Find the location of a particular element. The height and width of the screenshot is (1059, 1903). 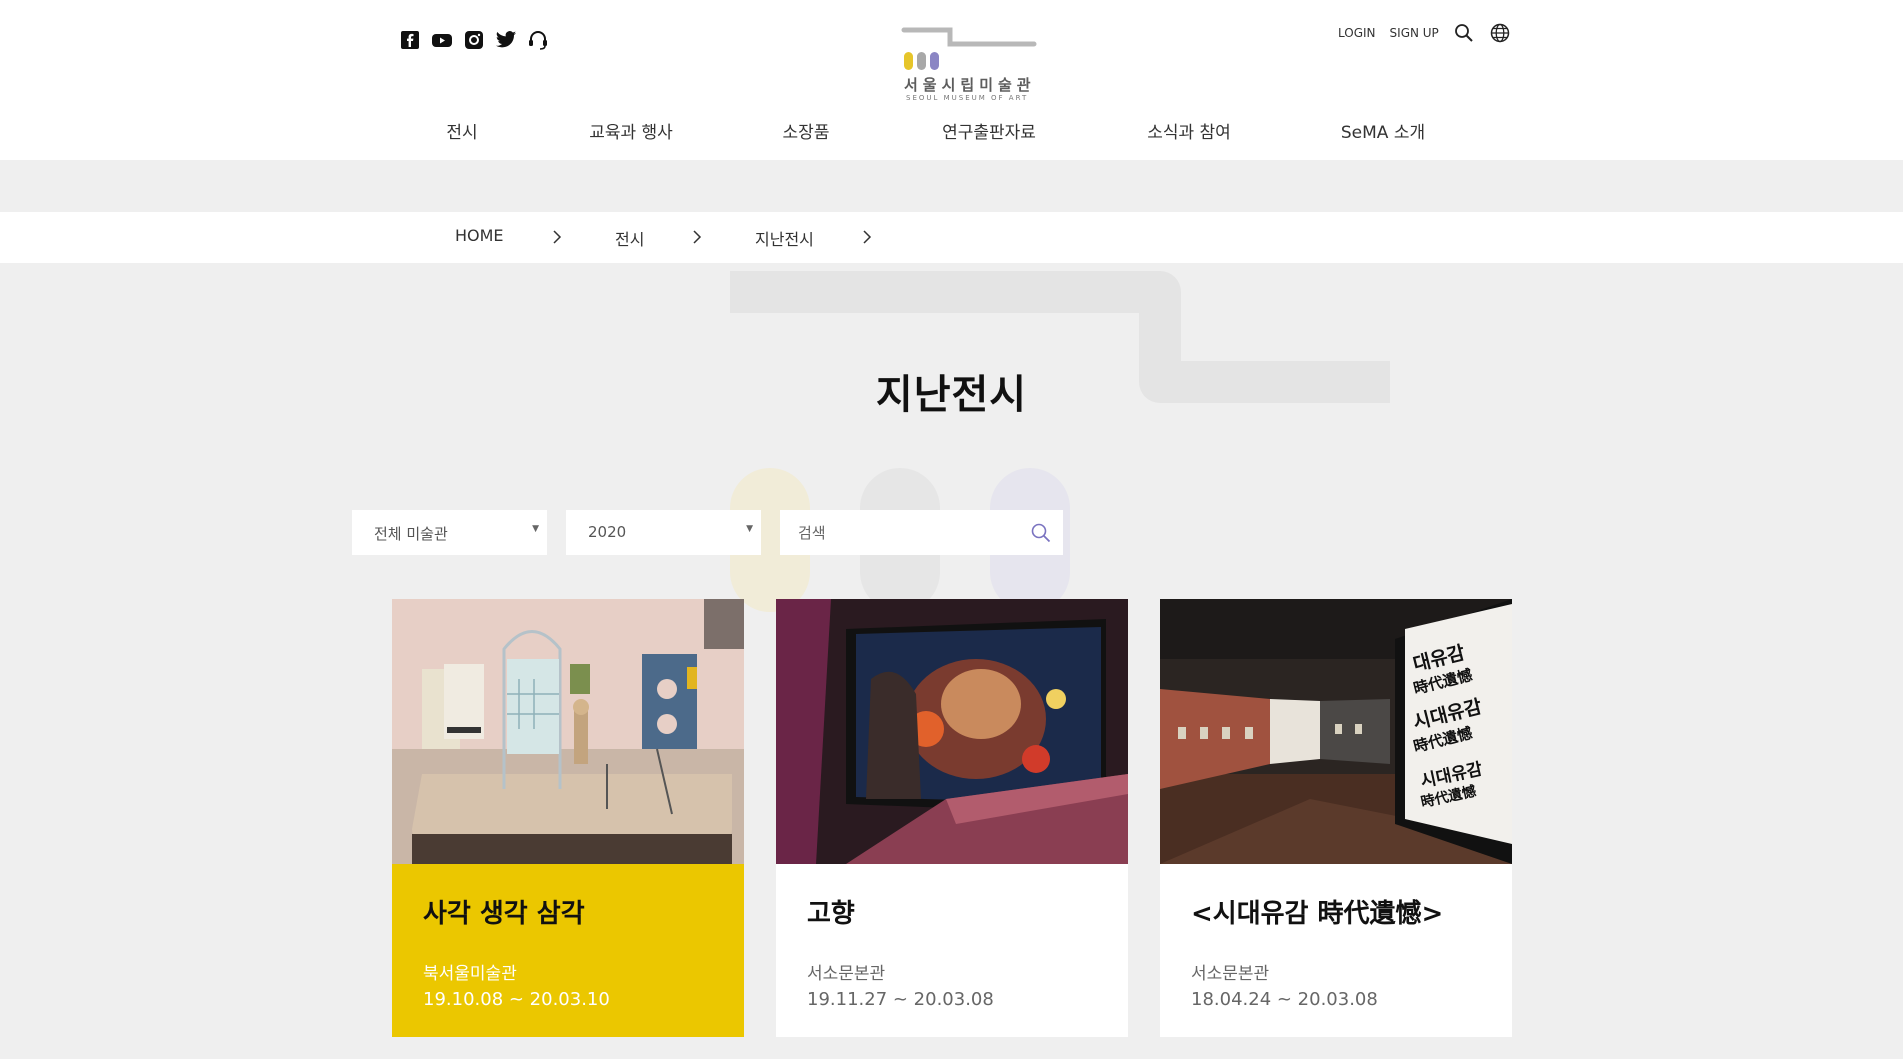

exhibition-dates: 19.11.27 ~ 20.03.08 is located at coordinates (900, 999).